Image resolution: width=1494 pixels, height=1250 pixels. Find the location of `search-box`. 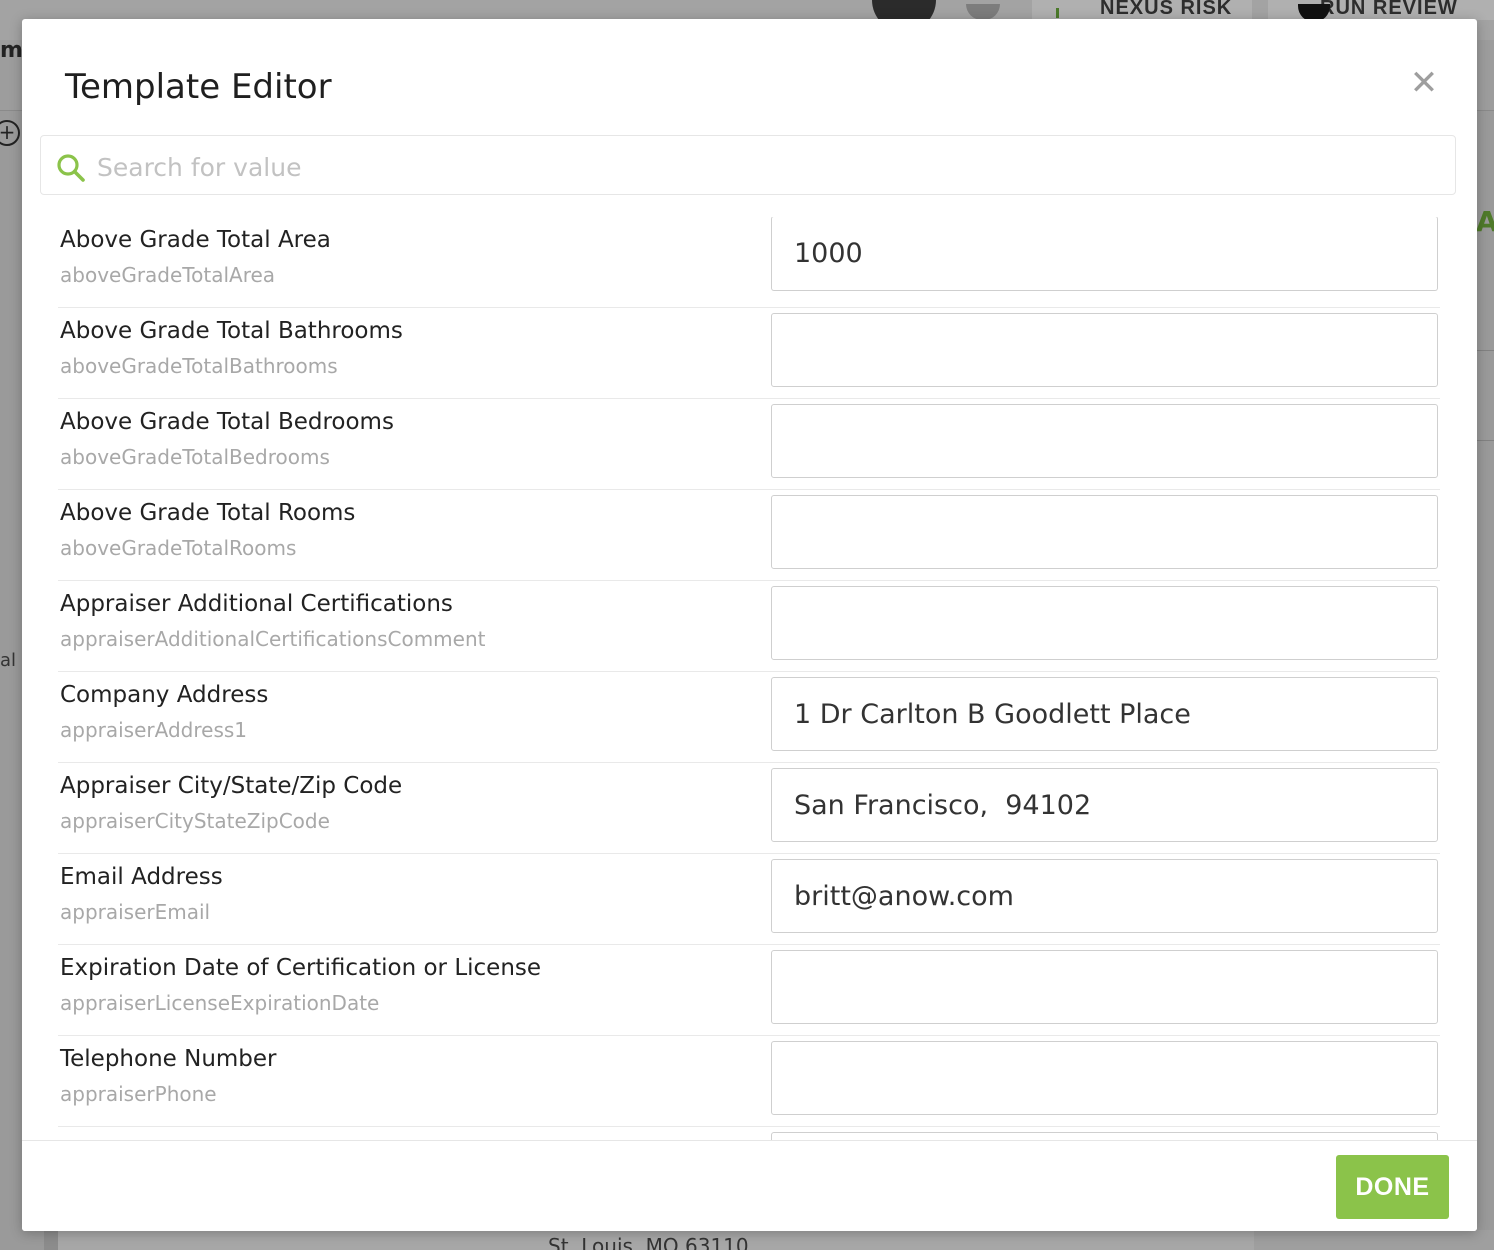

search-box is located at coordinates (748, 165).